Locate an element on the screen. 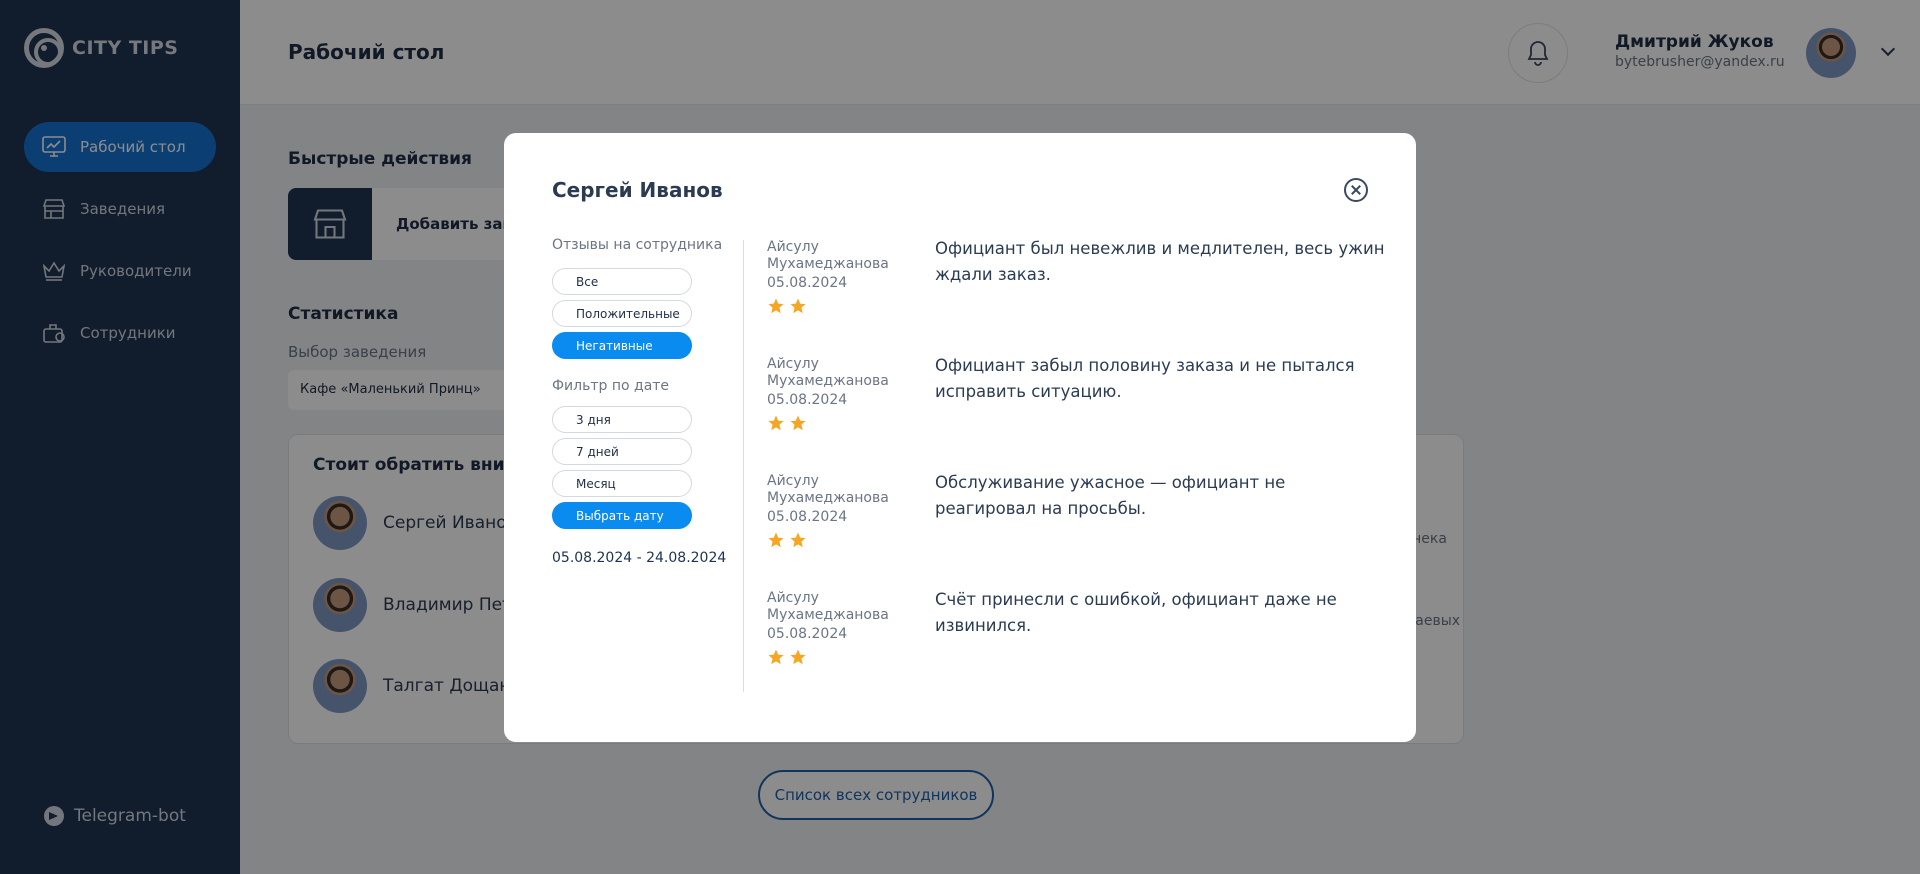 The width and height of the screenshot is (1920, 874). date-filter-label: Фильтр по дате is located at coordinates (611, 386).